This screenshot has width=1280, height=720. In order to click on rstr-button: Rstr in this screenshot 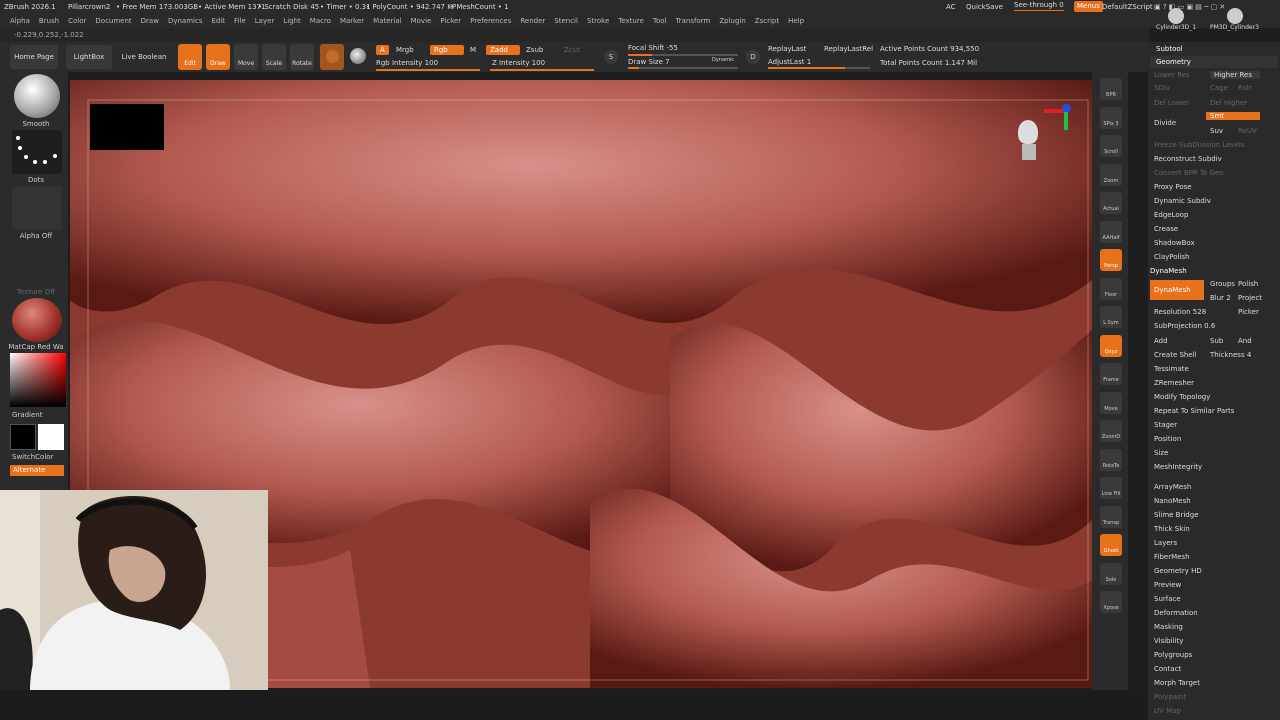, I will do `click(1245, 88)`.